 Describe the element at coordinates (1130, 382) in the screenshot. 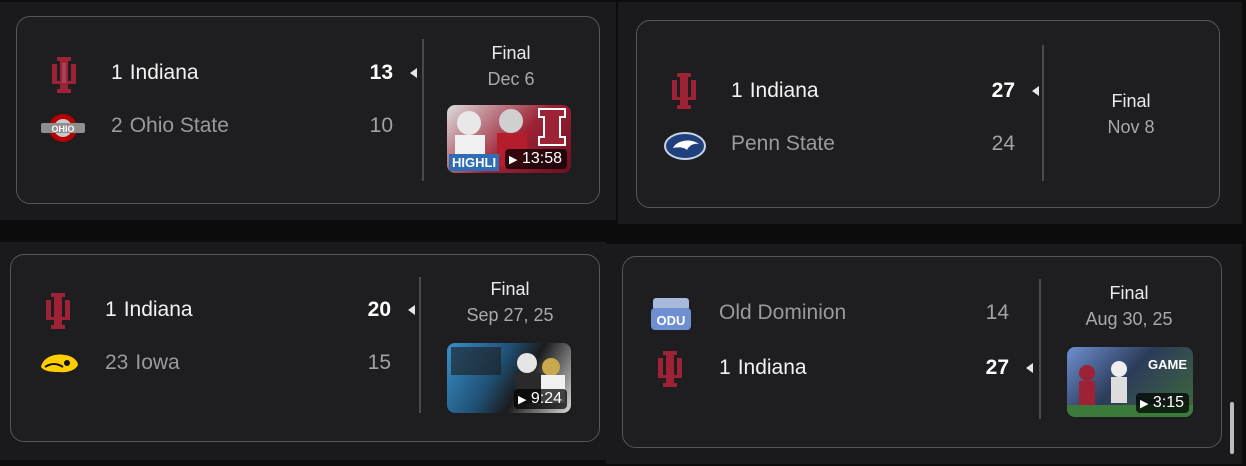

I see `video-thumbnail: GAME ▶ 3:15` at that location.